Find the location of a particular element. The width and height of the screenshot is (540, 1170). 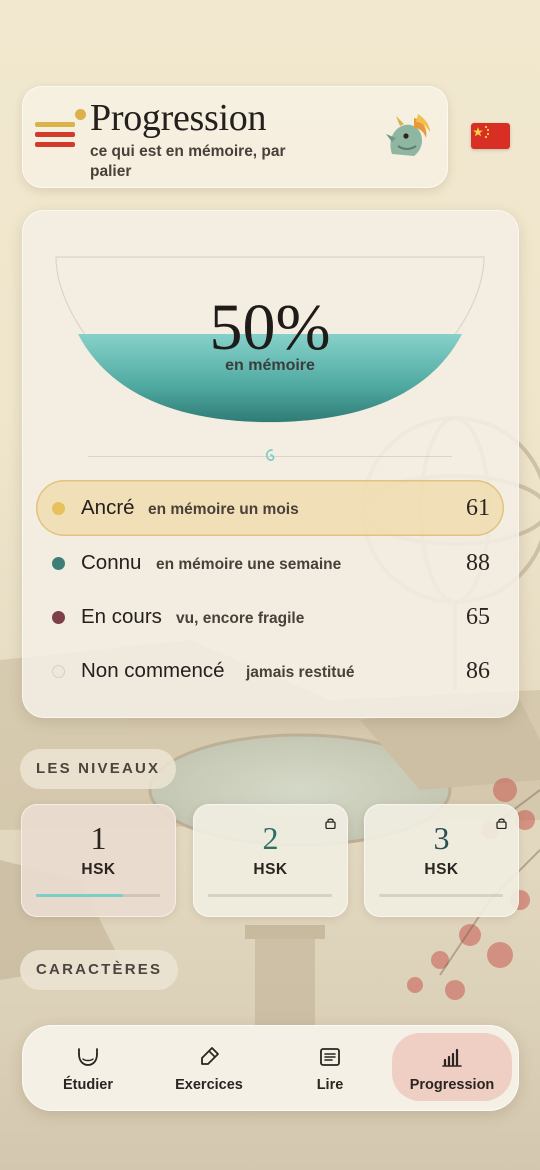

memory-level-name: En cours is located at coordinates (121, 616).